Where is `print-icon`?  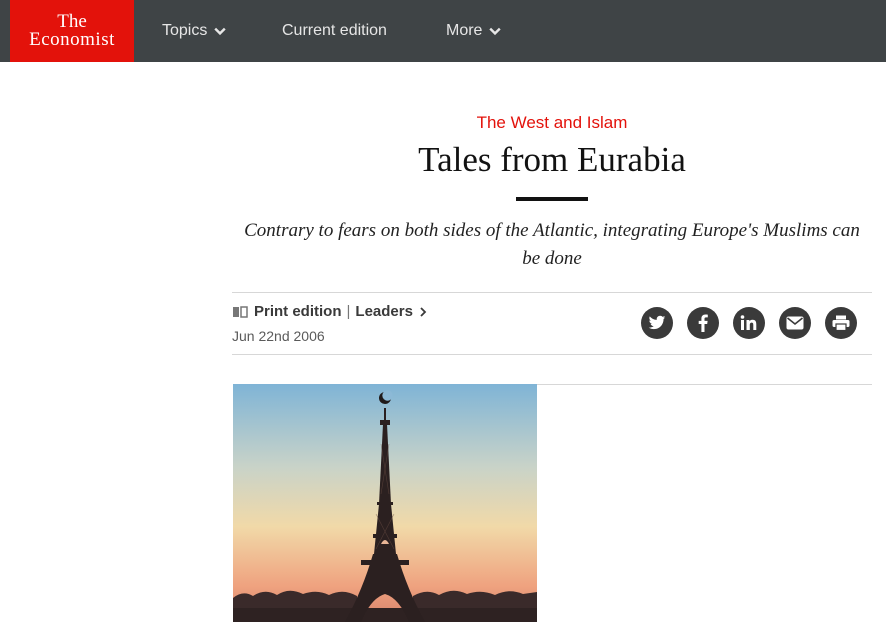 print-icon is located at coordinates (841, 323).